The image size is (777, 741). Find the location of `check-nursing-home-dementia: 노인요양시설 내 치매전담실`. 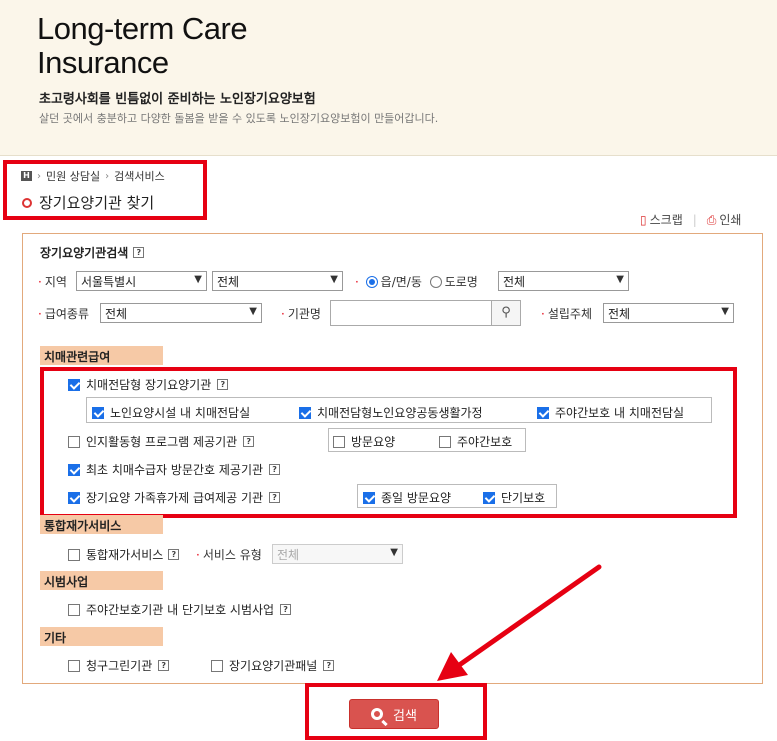

check-nursing-home-dementia: 노인요양시설 내 치매전담실 is located at coordinates (171, 412).